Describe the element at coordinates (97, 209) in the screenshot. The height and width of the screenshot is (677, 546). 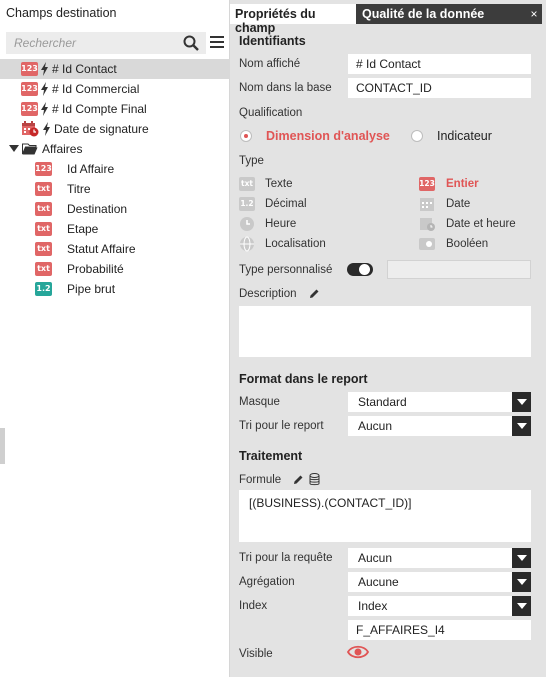
I see `tree-item-label: Destination` at that location.